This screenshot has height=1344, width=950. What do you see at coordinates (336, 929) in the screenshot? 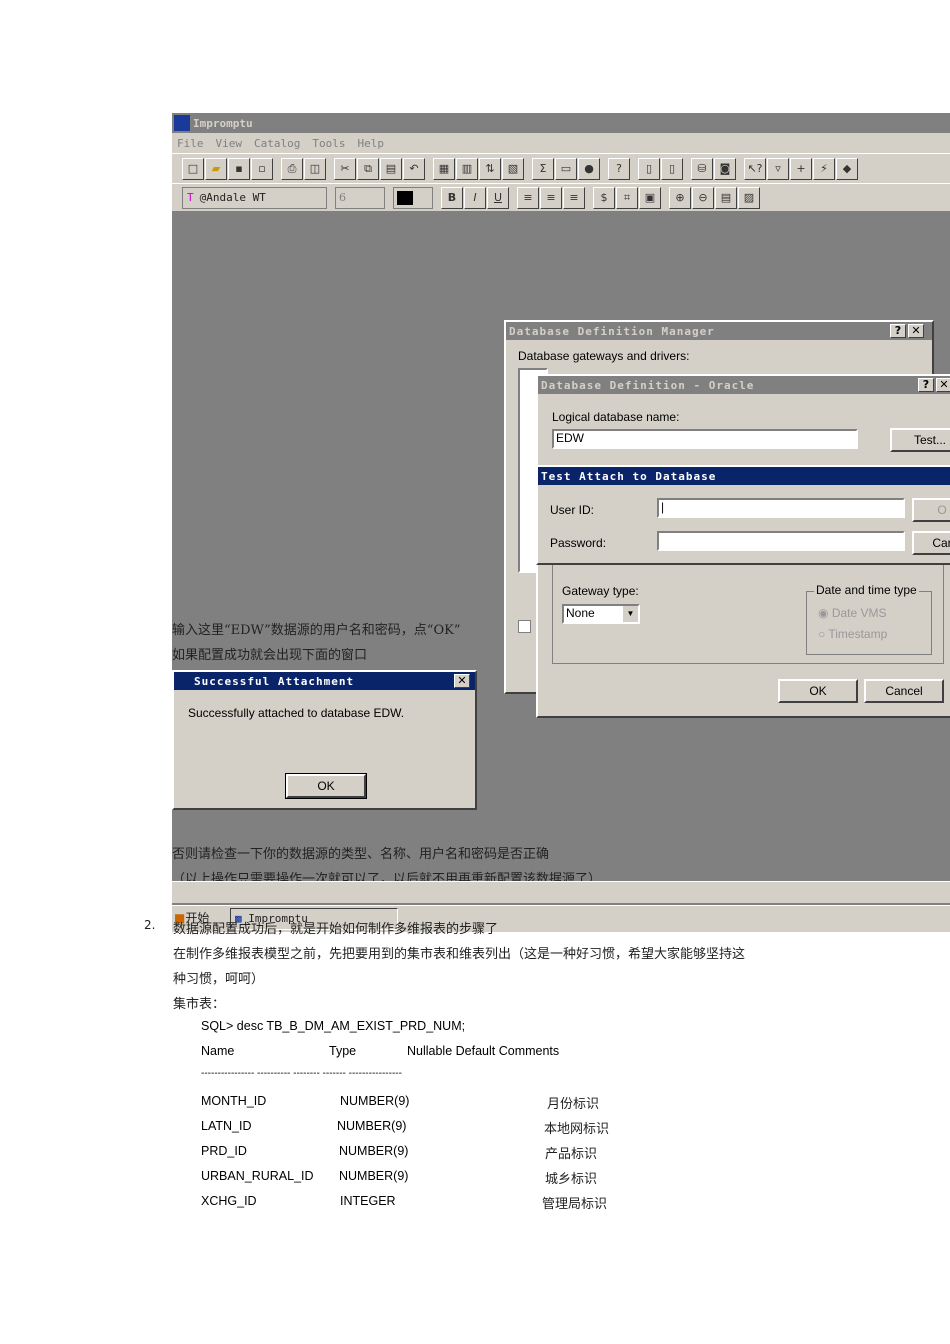
I see `step-text: 数据源配置成功后，就是开始如何制作多维报表的步骤了` at bounding box center [336, 929].